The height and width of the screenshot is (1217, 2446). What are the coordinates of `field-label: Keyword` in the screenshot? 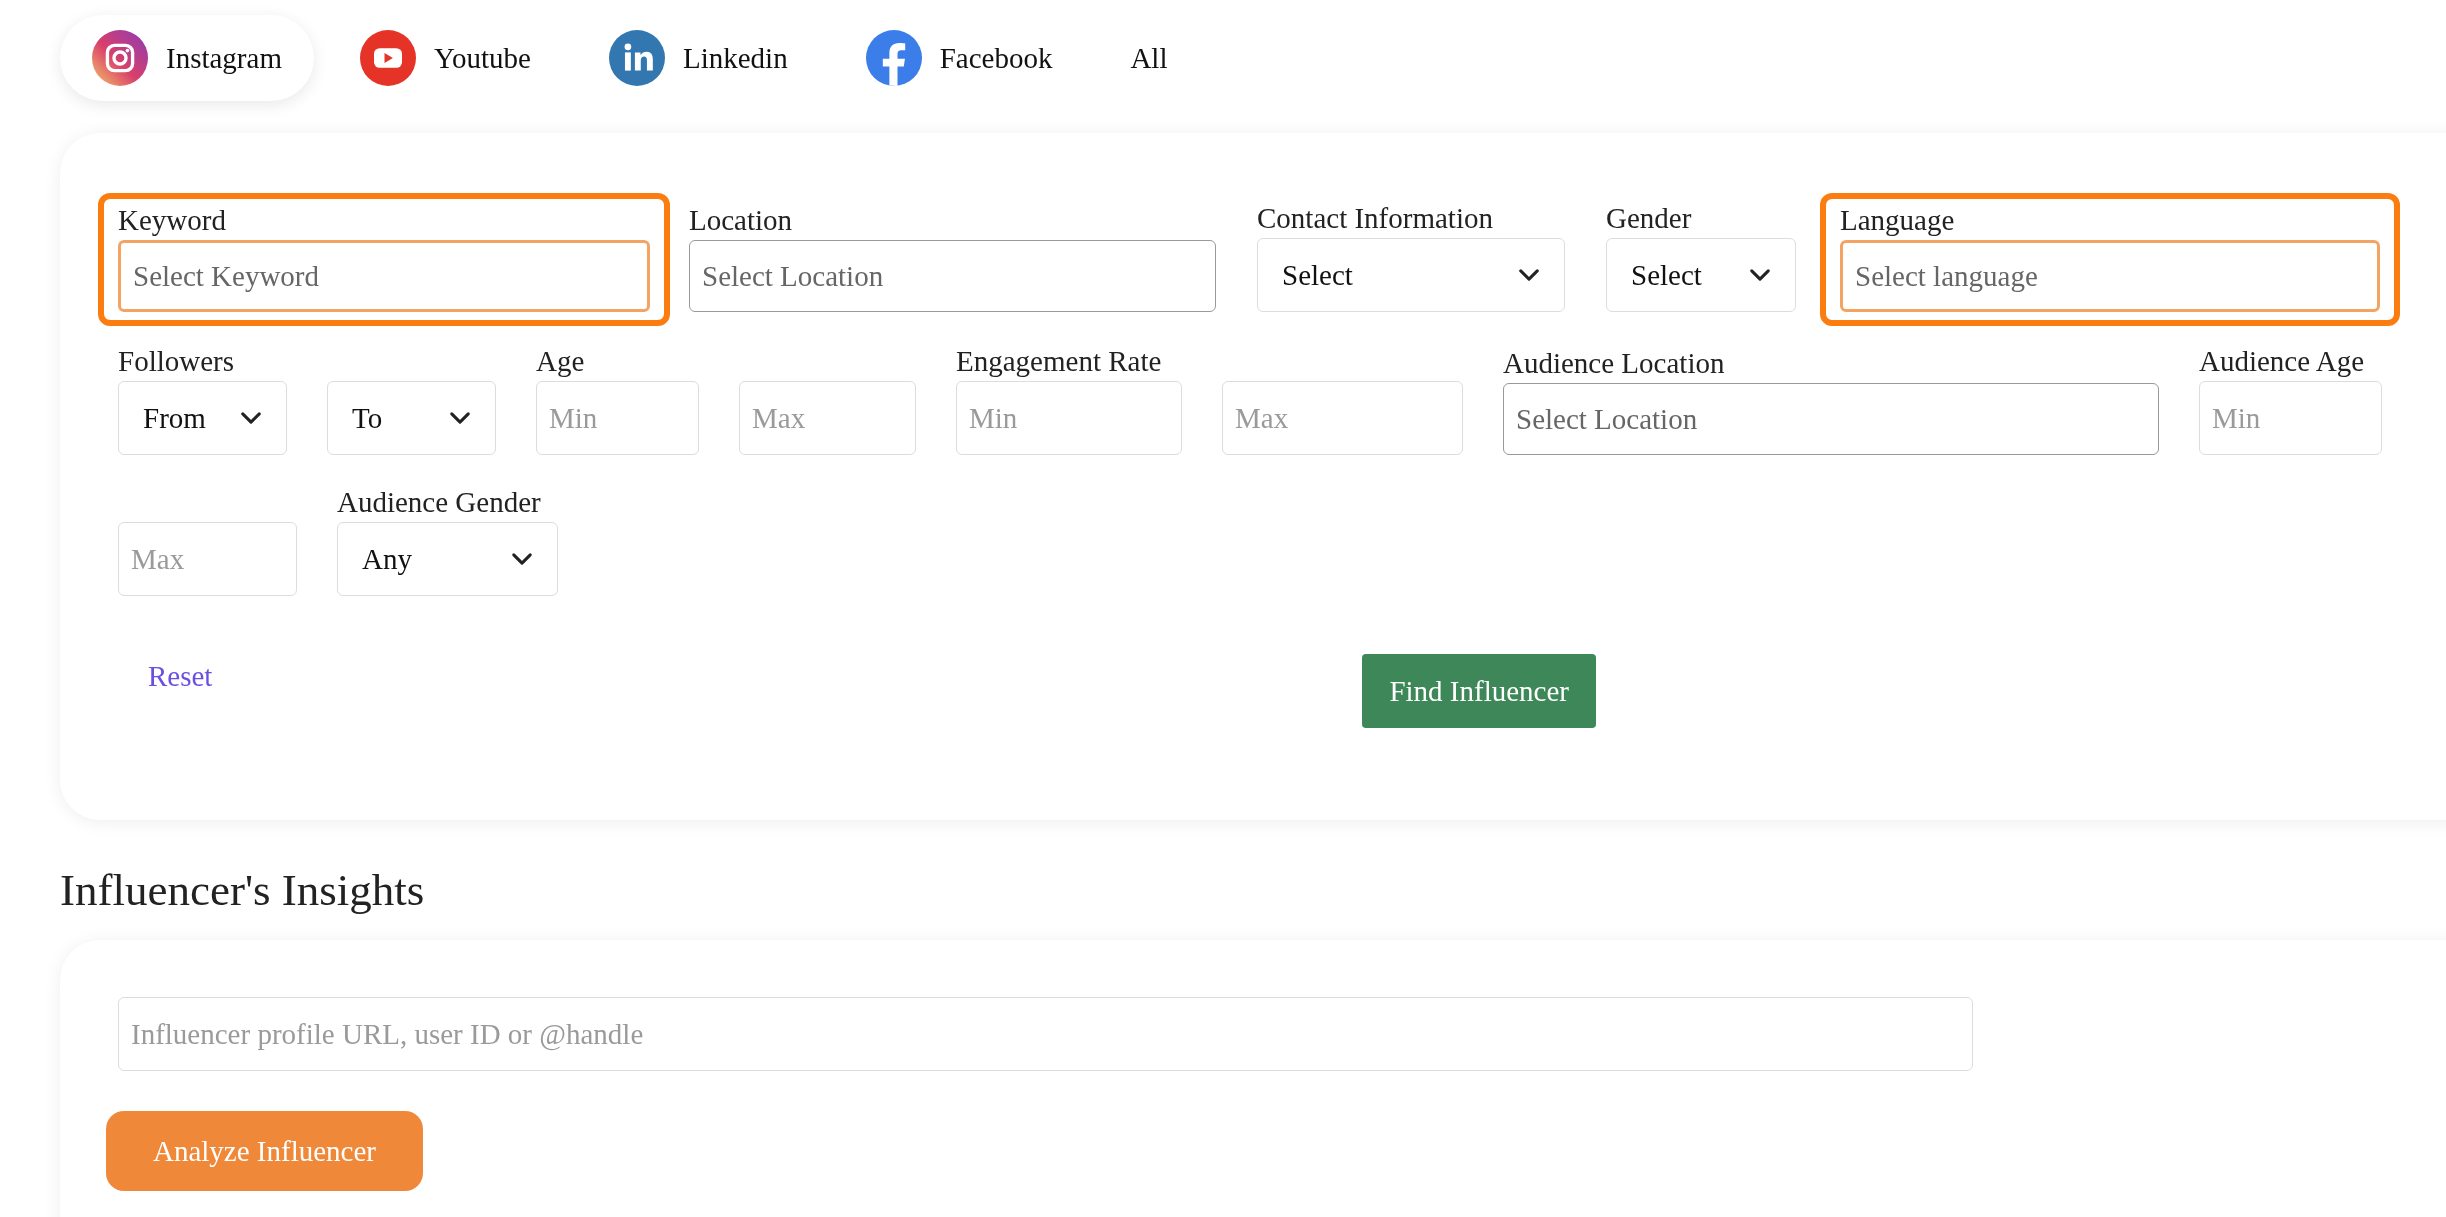 It's located at (172, 220).